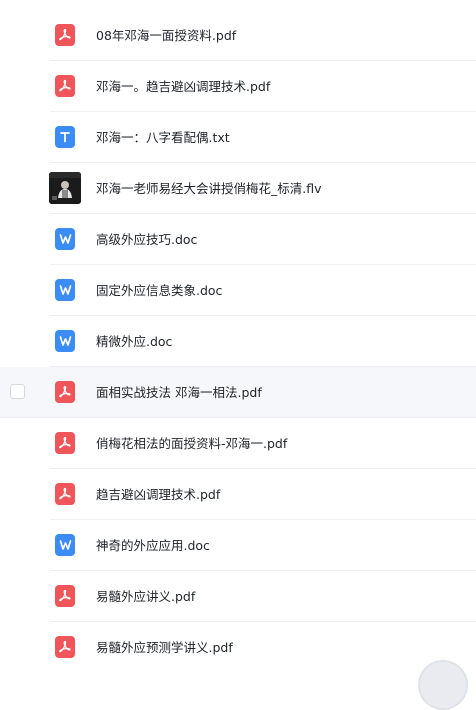 The image size is (476, 710). I want to click on file-name: 易髓外应讲义.pdf, so click(145, 596).